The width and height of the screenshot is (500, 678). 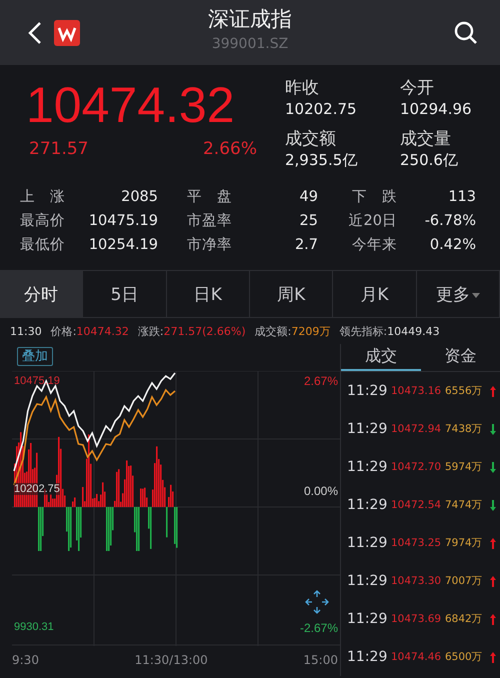 I want to click on back-icon, so click(x=35, y=32).